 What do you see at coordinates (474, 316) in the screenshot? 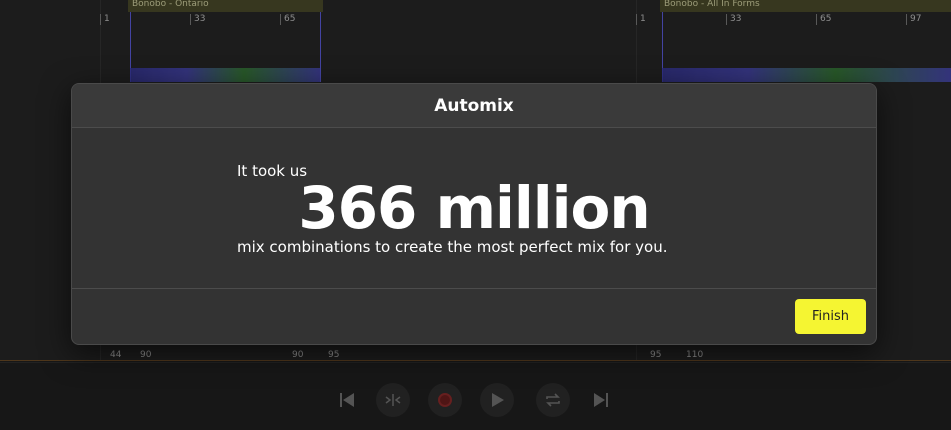
I see `dialog-footer: Finish` at bounding box center [474, 316].